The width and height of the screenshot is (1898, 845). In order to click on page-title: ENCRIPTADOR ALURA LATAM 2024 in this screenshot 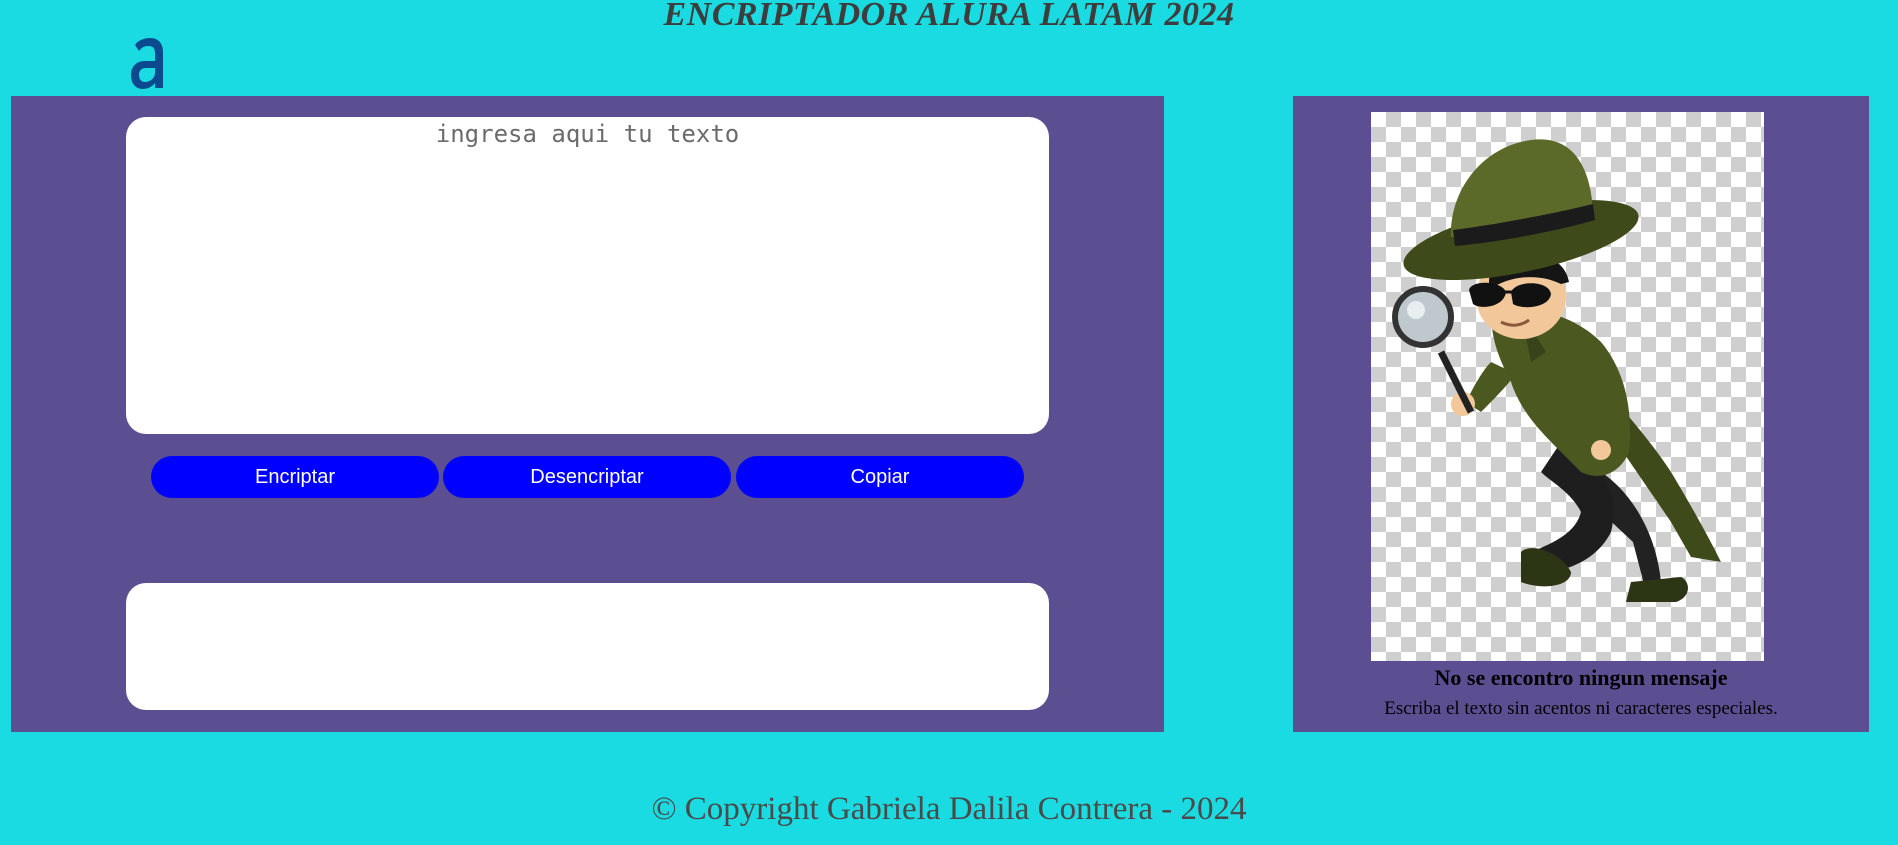, I will do `click(949, 16)`.